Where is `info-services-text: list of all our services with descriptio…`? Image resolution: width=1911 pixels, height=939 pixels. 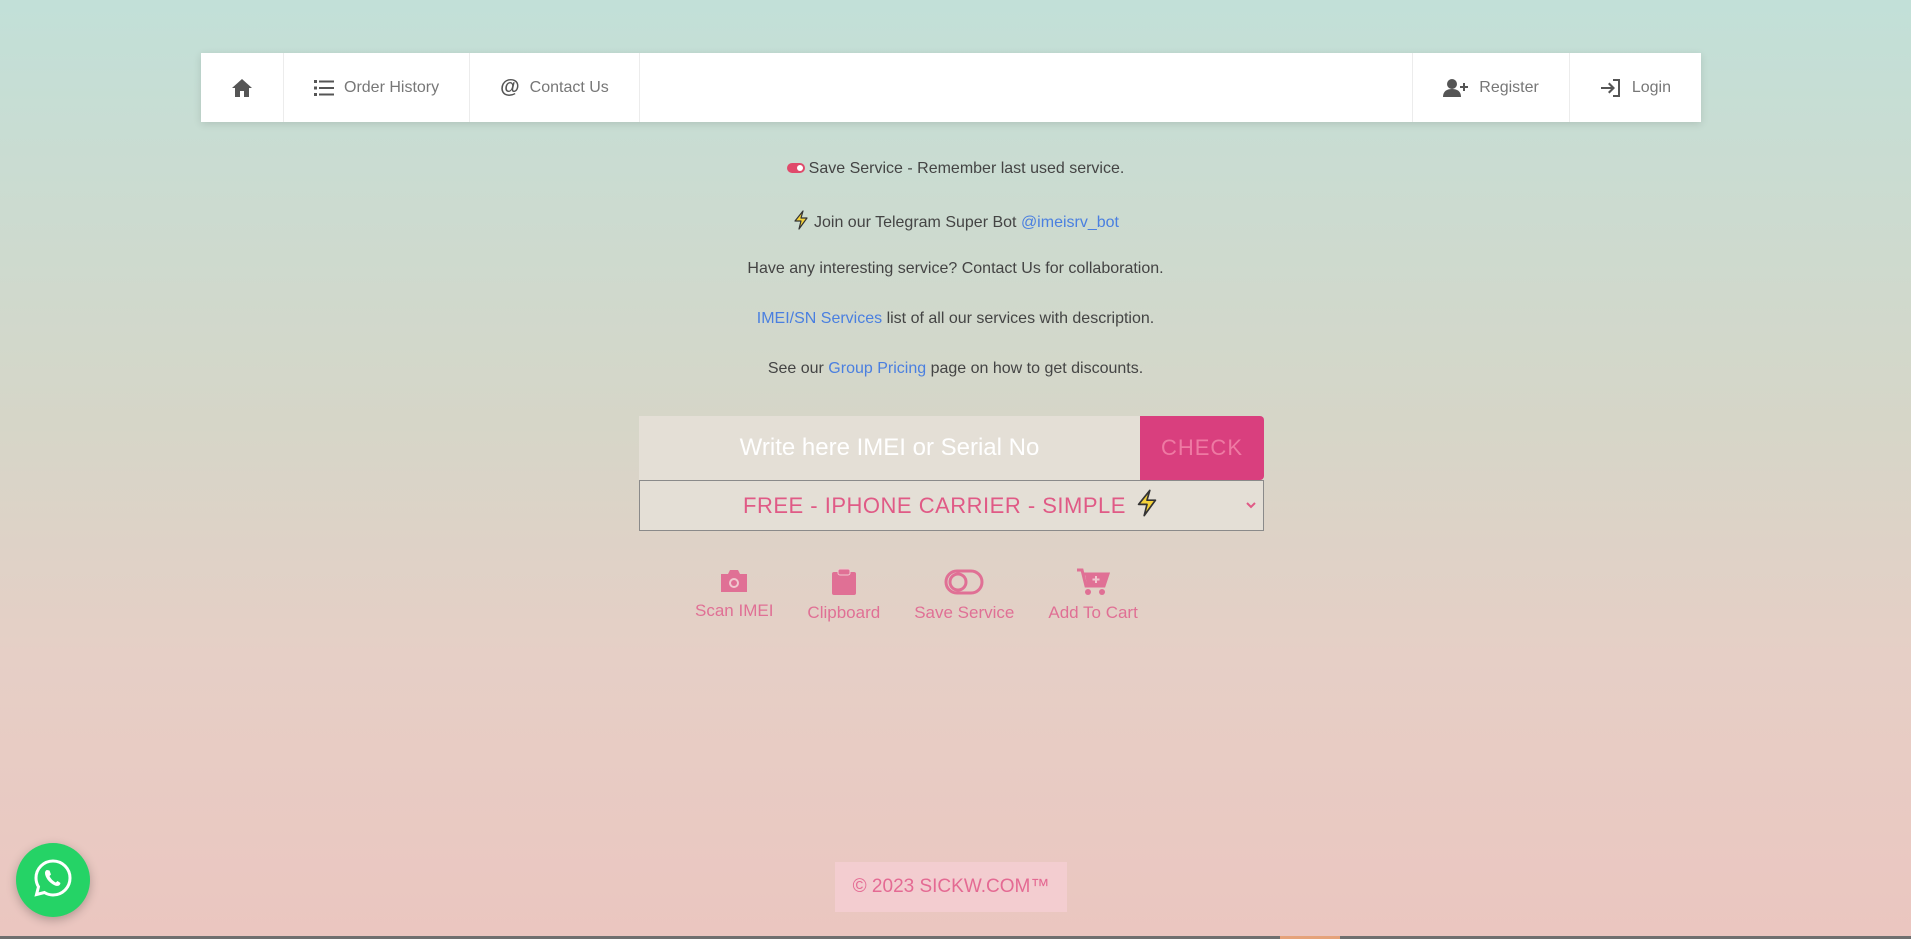 info-services-text: list of all our services with descriptio… is located at coordinates (1018, 318).